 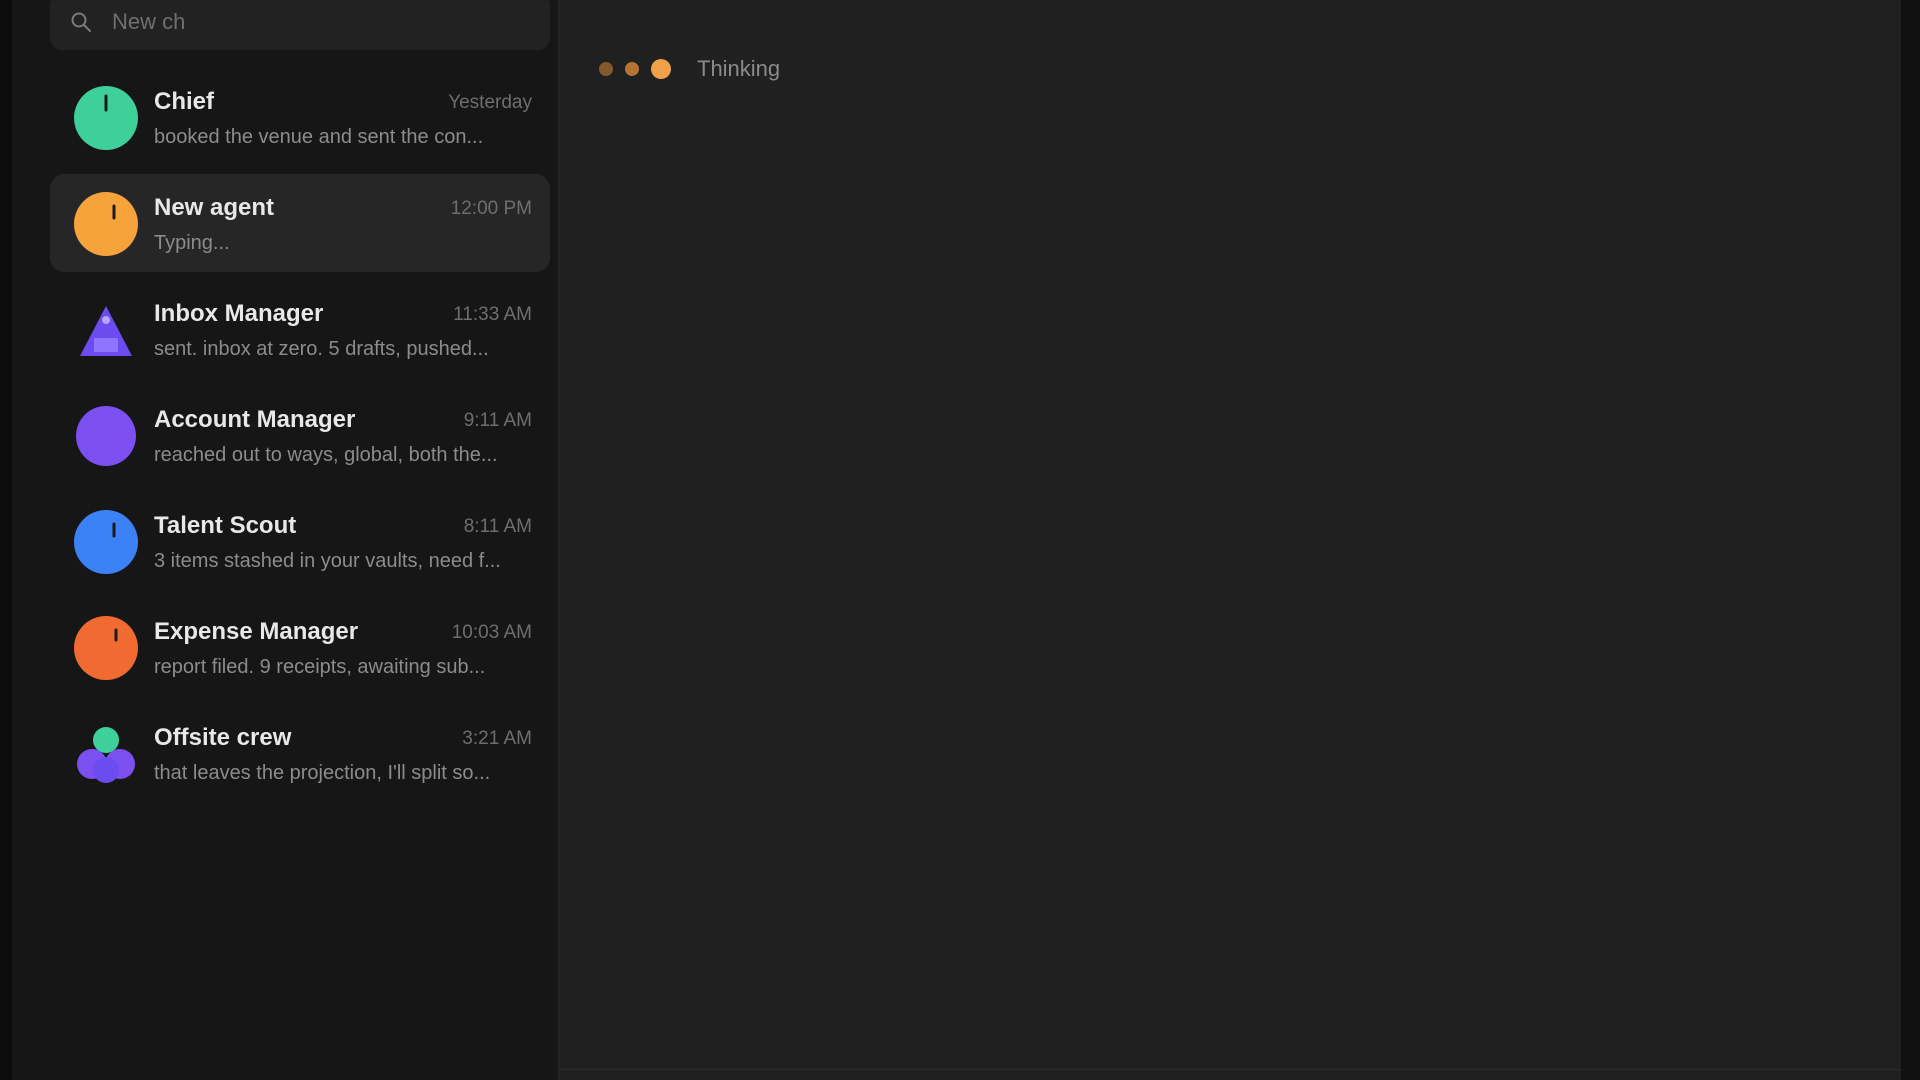 What do you see at coordinates (106, 224) in the screenshot?
I see `new-agent-avatar-icon` at bounding box center [106, 224].